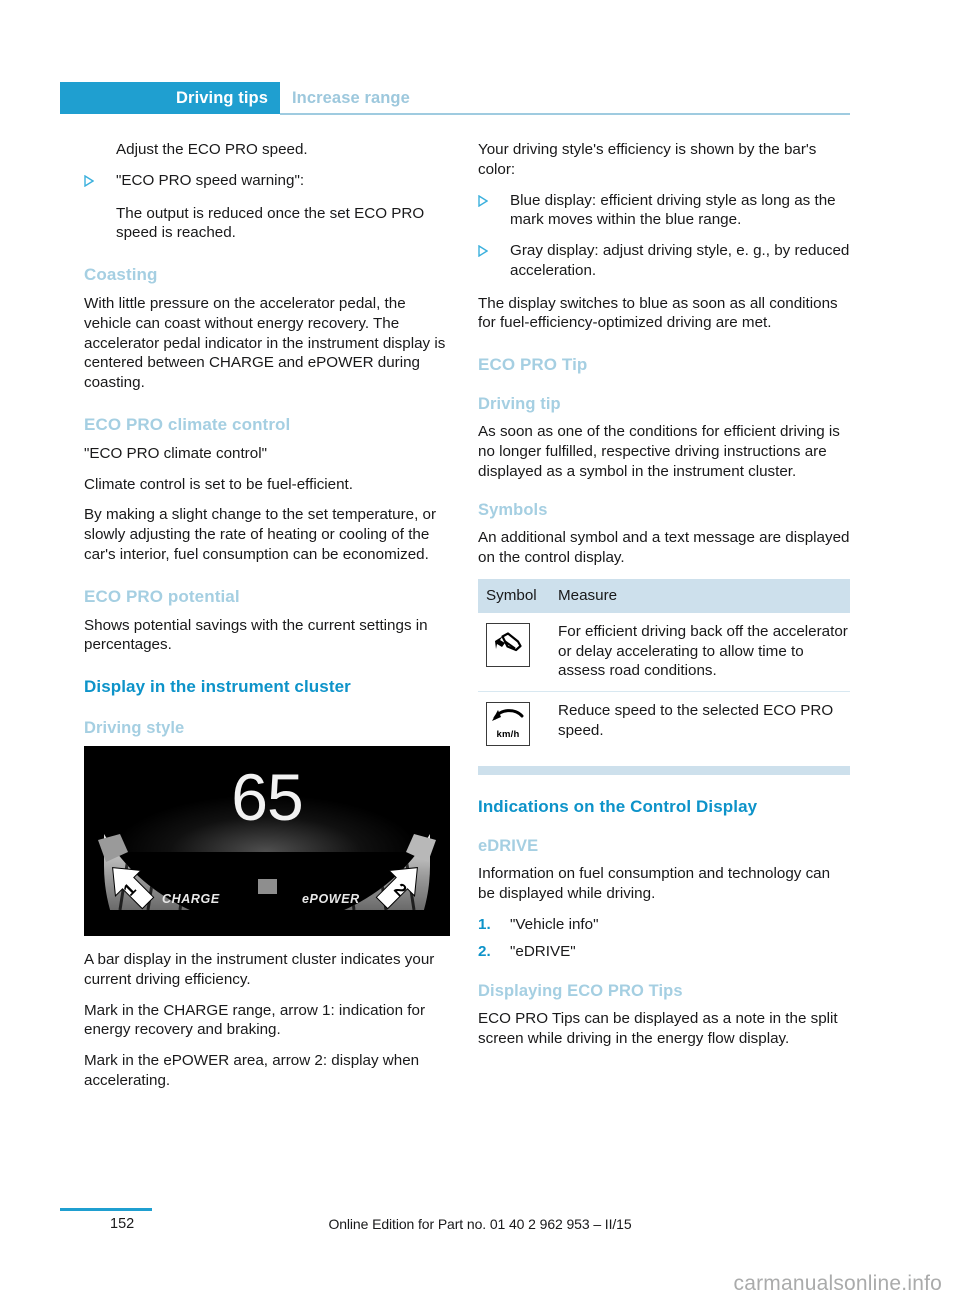 The width and height of the screenshot is (960, 1315). Describe the element at coordinates (508, 724) in the screenshot. I see `reduce-speed-kmh-icon: km/h` at that location.